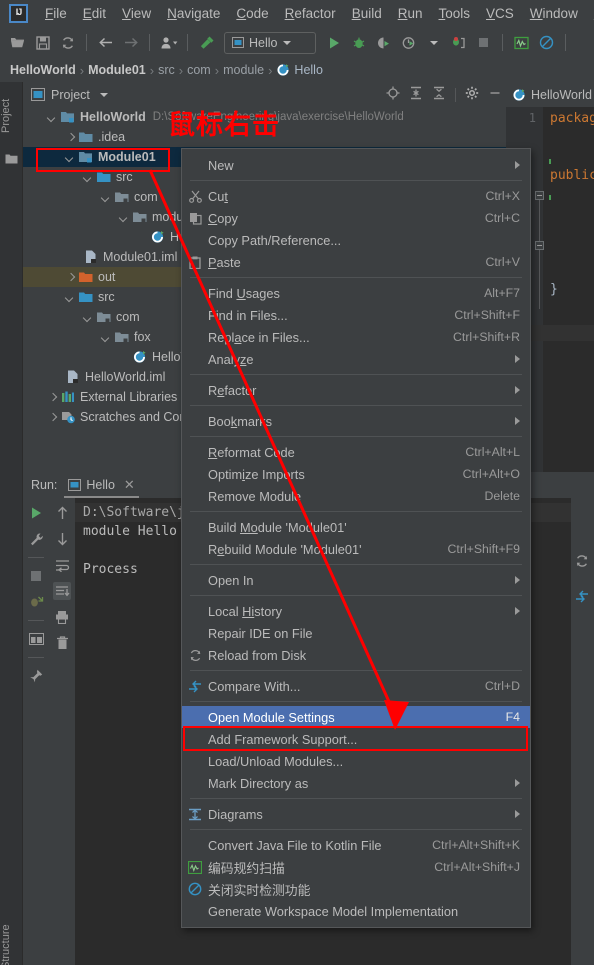 Image resolution: width=594 pixels, height=965 pixels. Describe the element at coordinates (308, 70) in the screenshot. I see `breadcrumb-item-5: Hello` at that location.